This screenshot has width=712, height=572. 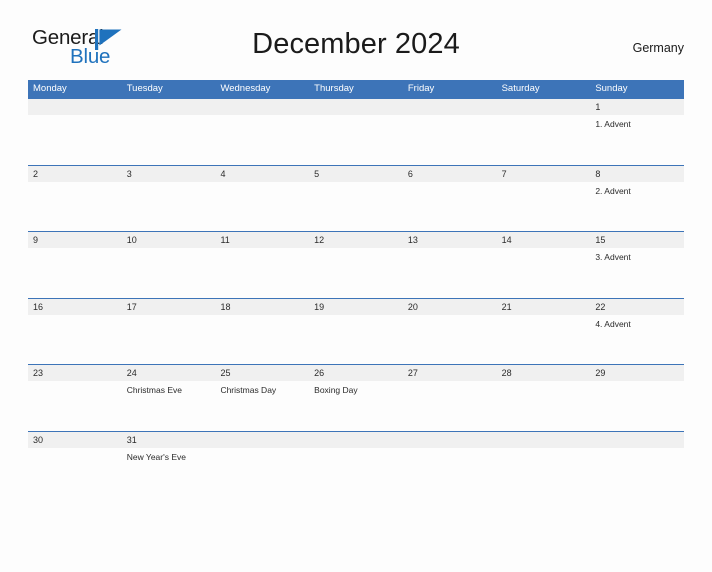 What do you see at coordinates (544, 240) in the screenshot?
I see `day-number: 14` at bounding box center [544, 240].